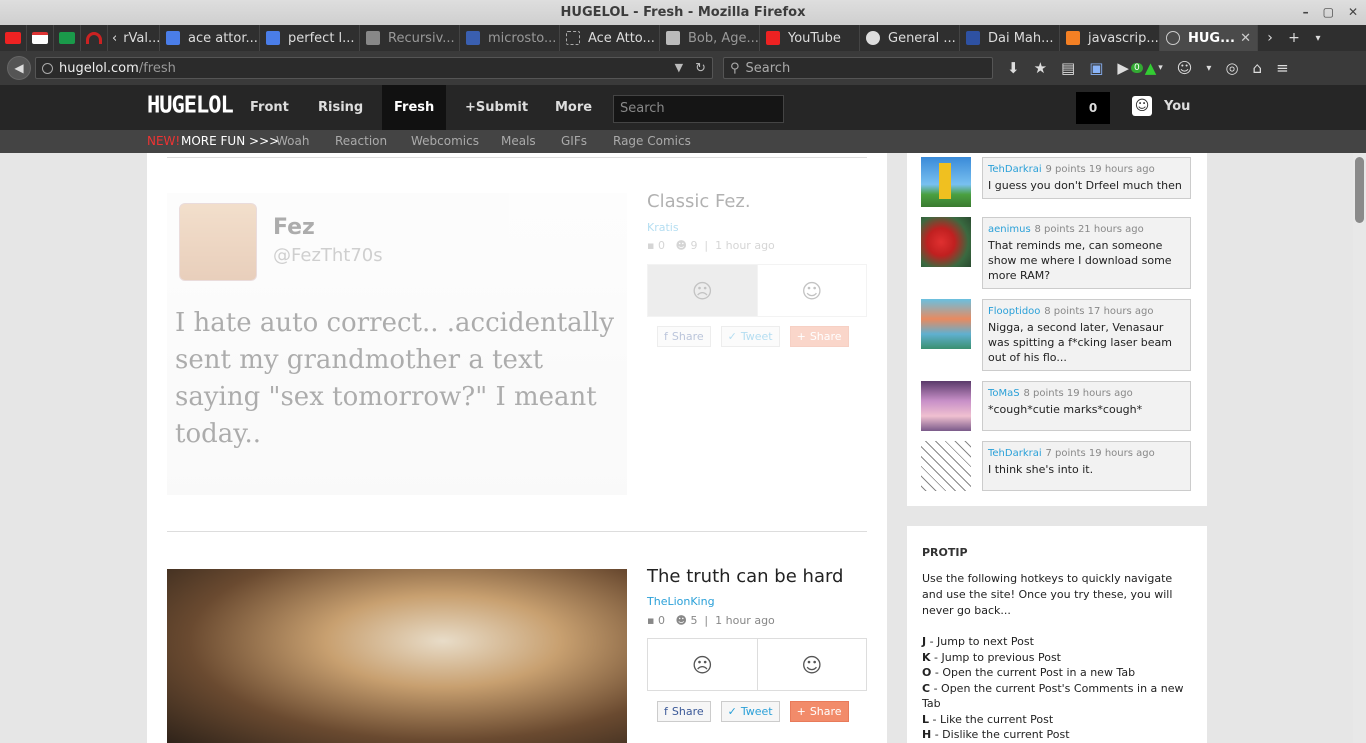  What do you see at coordinates (1359, 190) in the screenshot?
I see `scrollbar-thumb` at bounding box center [1359, 190].